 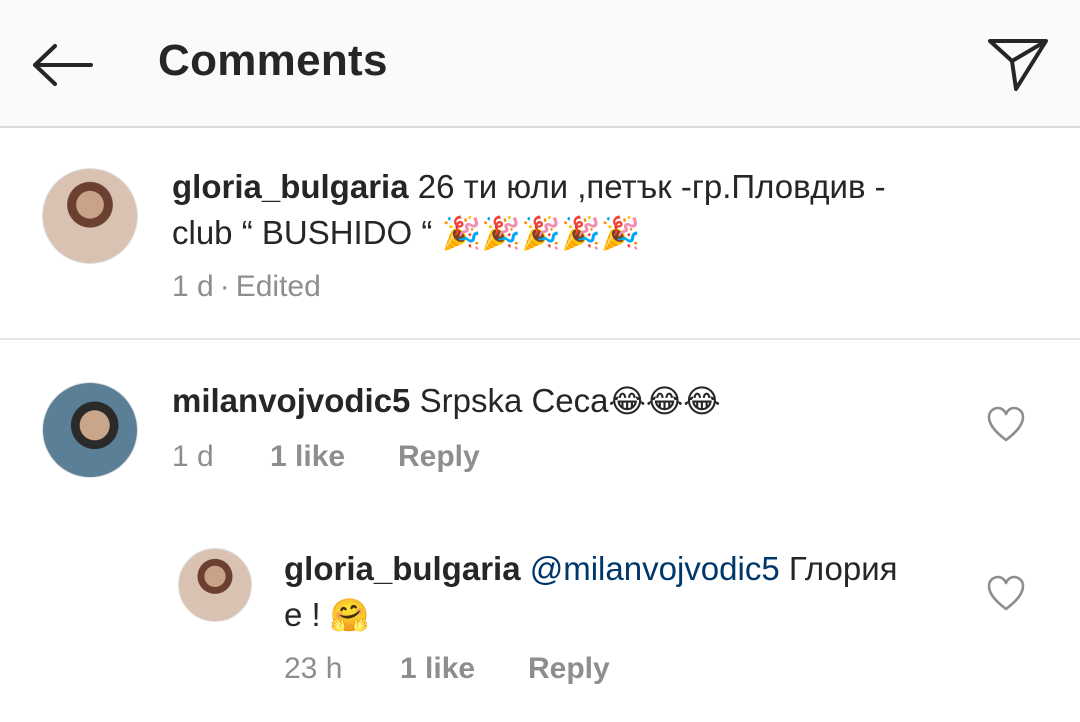 I want to click on paper-plane-icon, so click(x=1018, y=65).